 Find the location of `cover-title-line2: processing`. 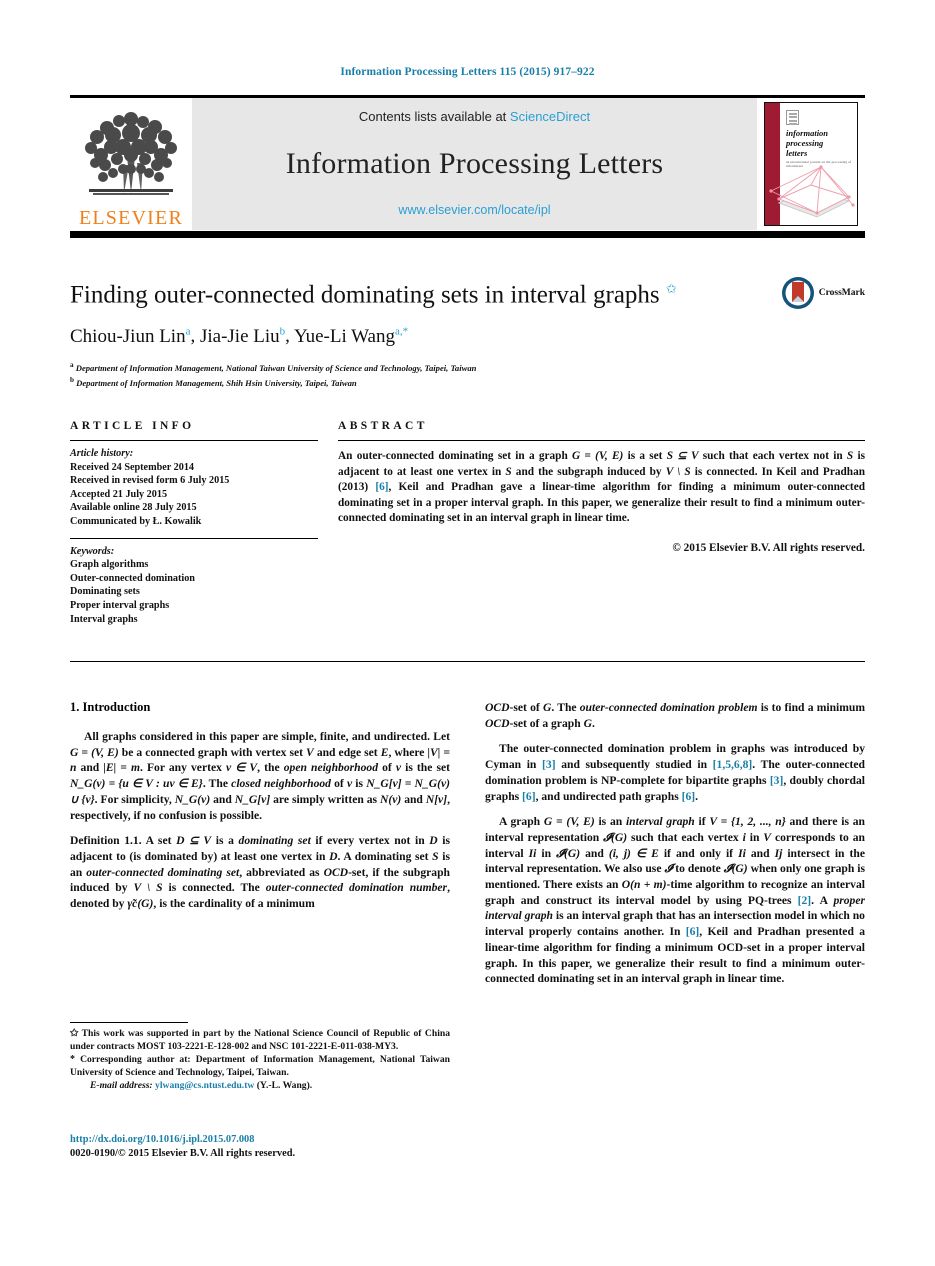

cover-title-line2: processing is located at coordinates (805, 143).